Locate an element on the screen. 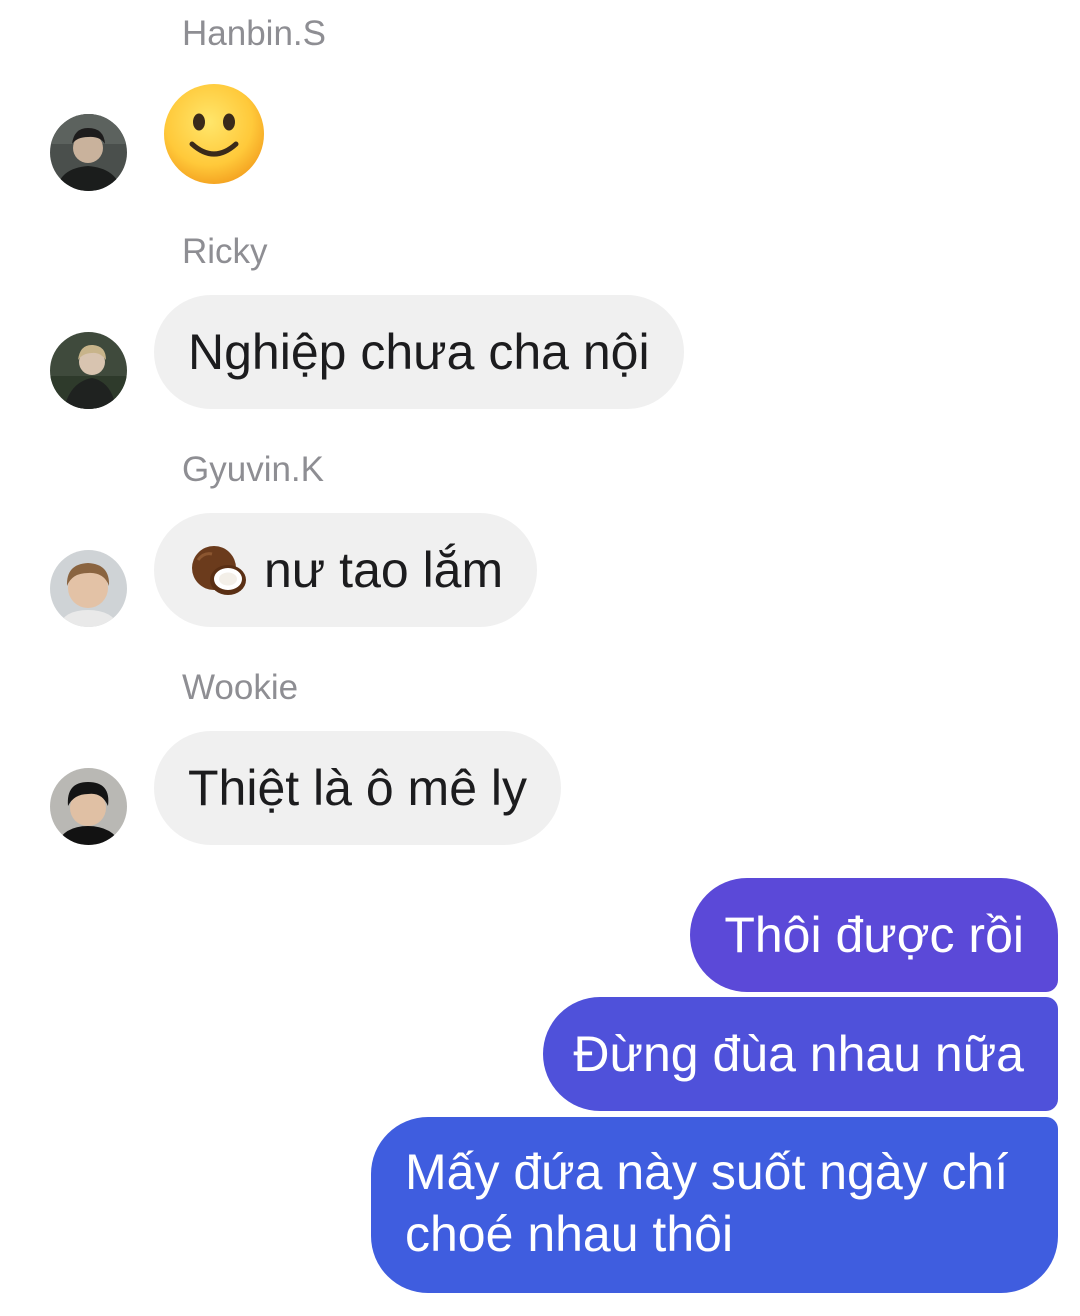 This screenshot has height=1316, width=1080. avatar-hanbin-photo is located at coordinates (88, 152).